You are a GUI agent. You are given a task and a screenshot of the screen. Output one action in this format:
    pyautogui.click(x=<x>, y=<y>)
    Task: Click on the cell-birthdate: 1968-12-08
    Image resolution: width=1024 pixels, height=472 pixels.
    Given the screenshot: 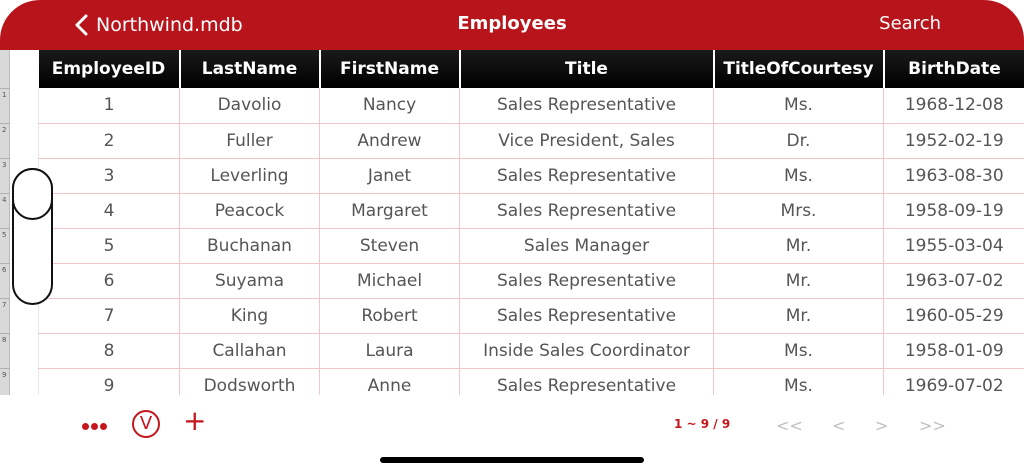 What is the action you would take?
    pyautogui.click(x=953, y=106)
    